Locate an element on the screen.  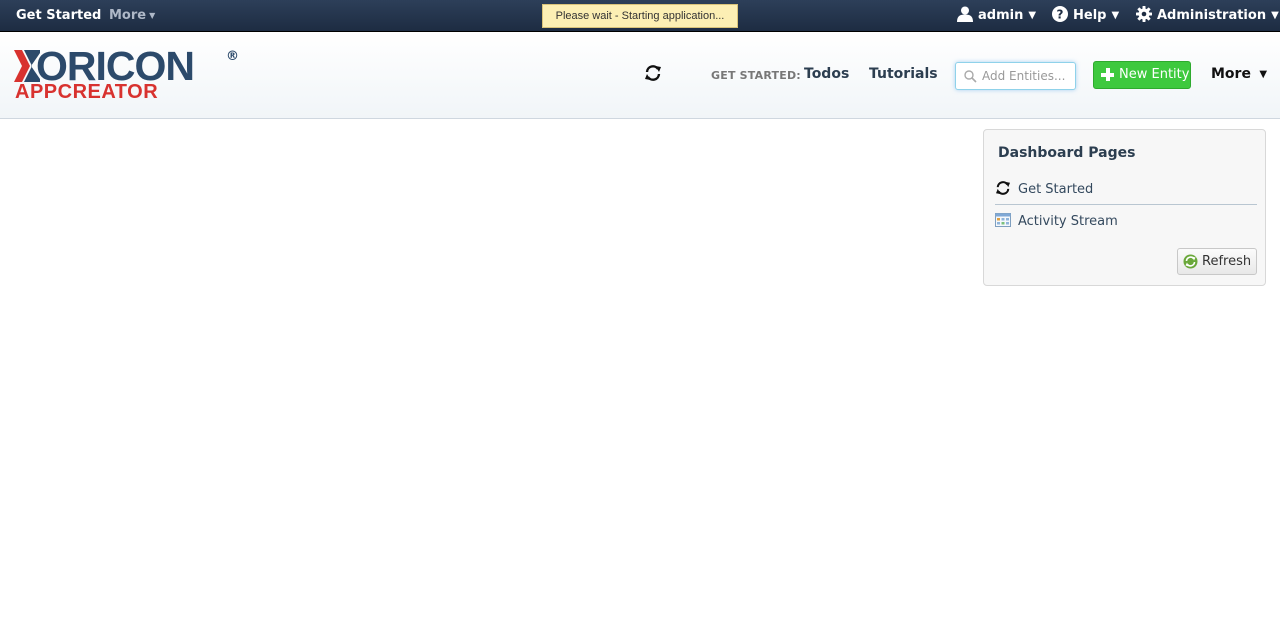
new-entity-label: New Entity is located at coordinates (1154, 74).